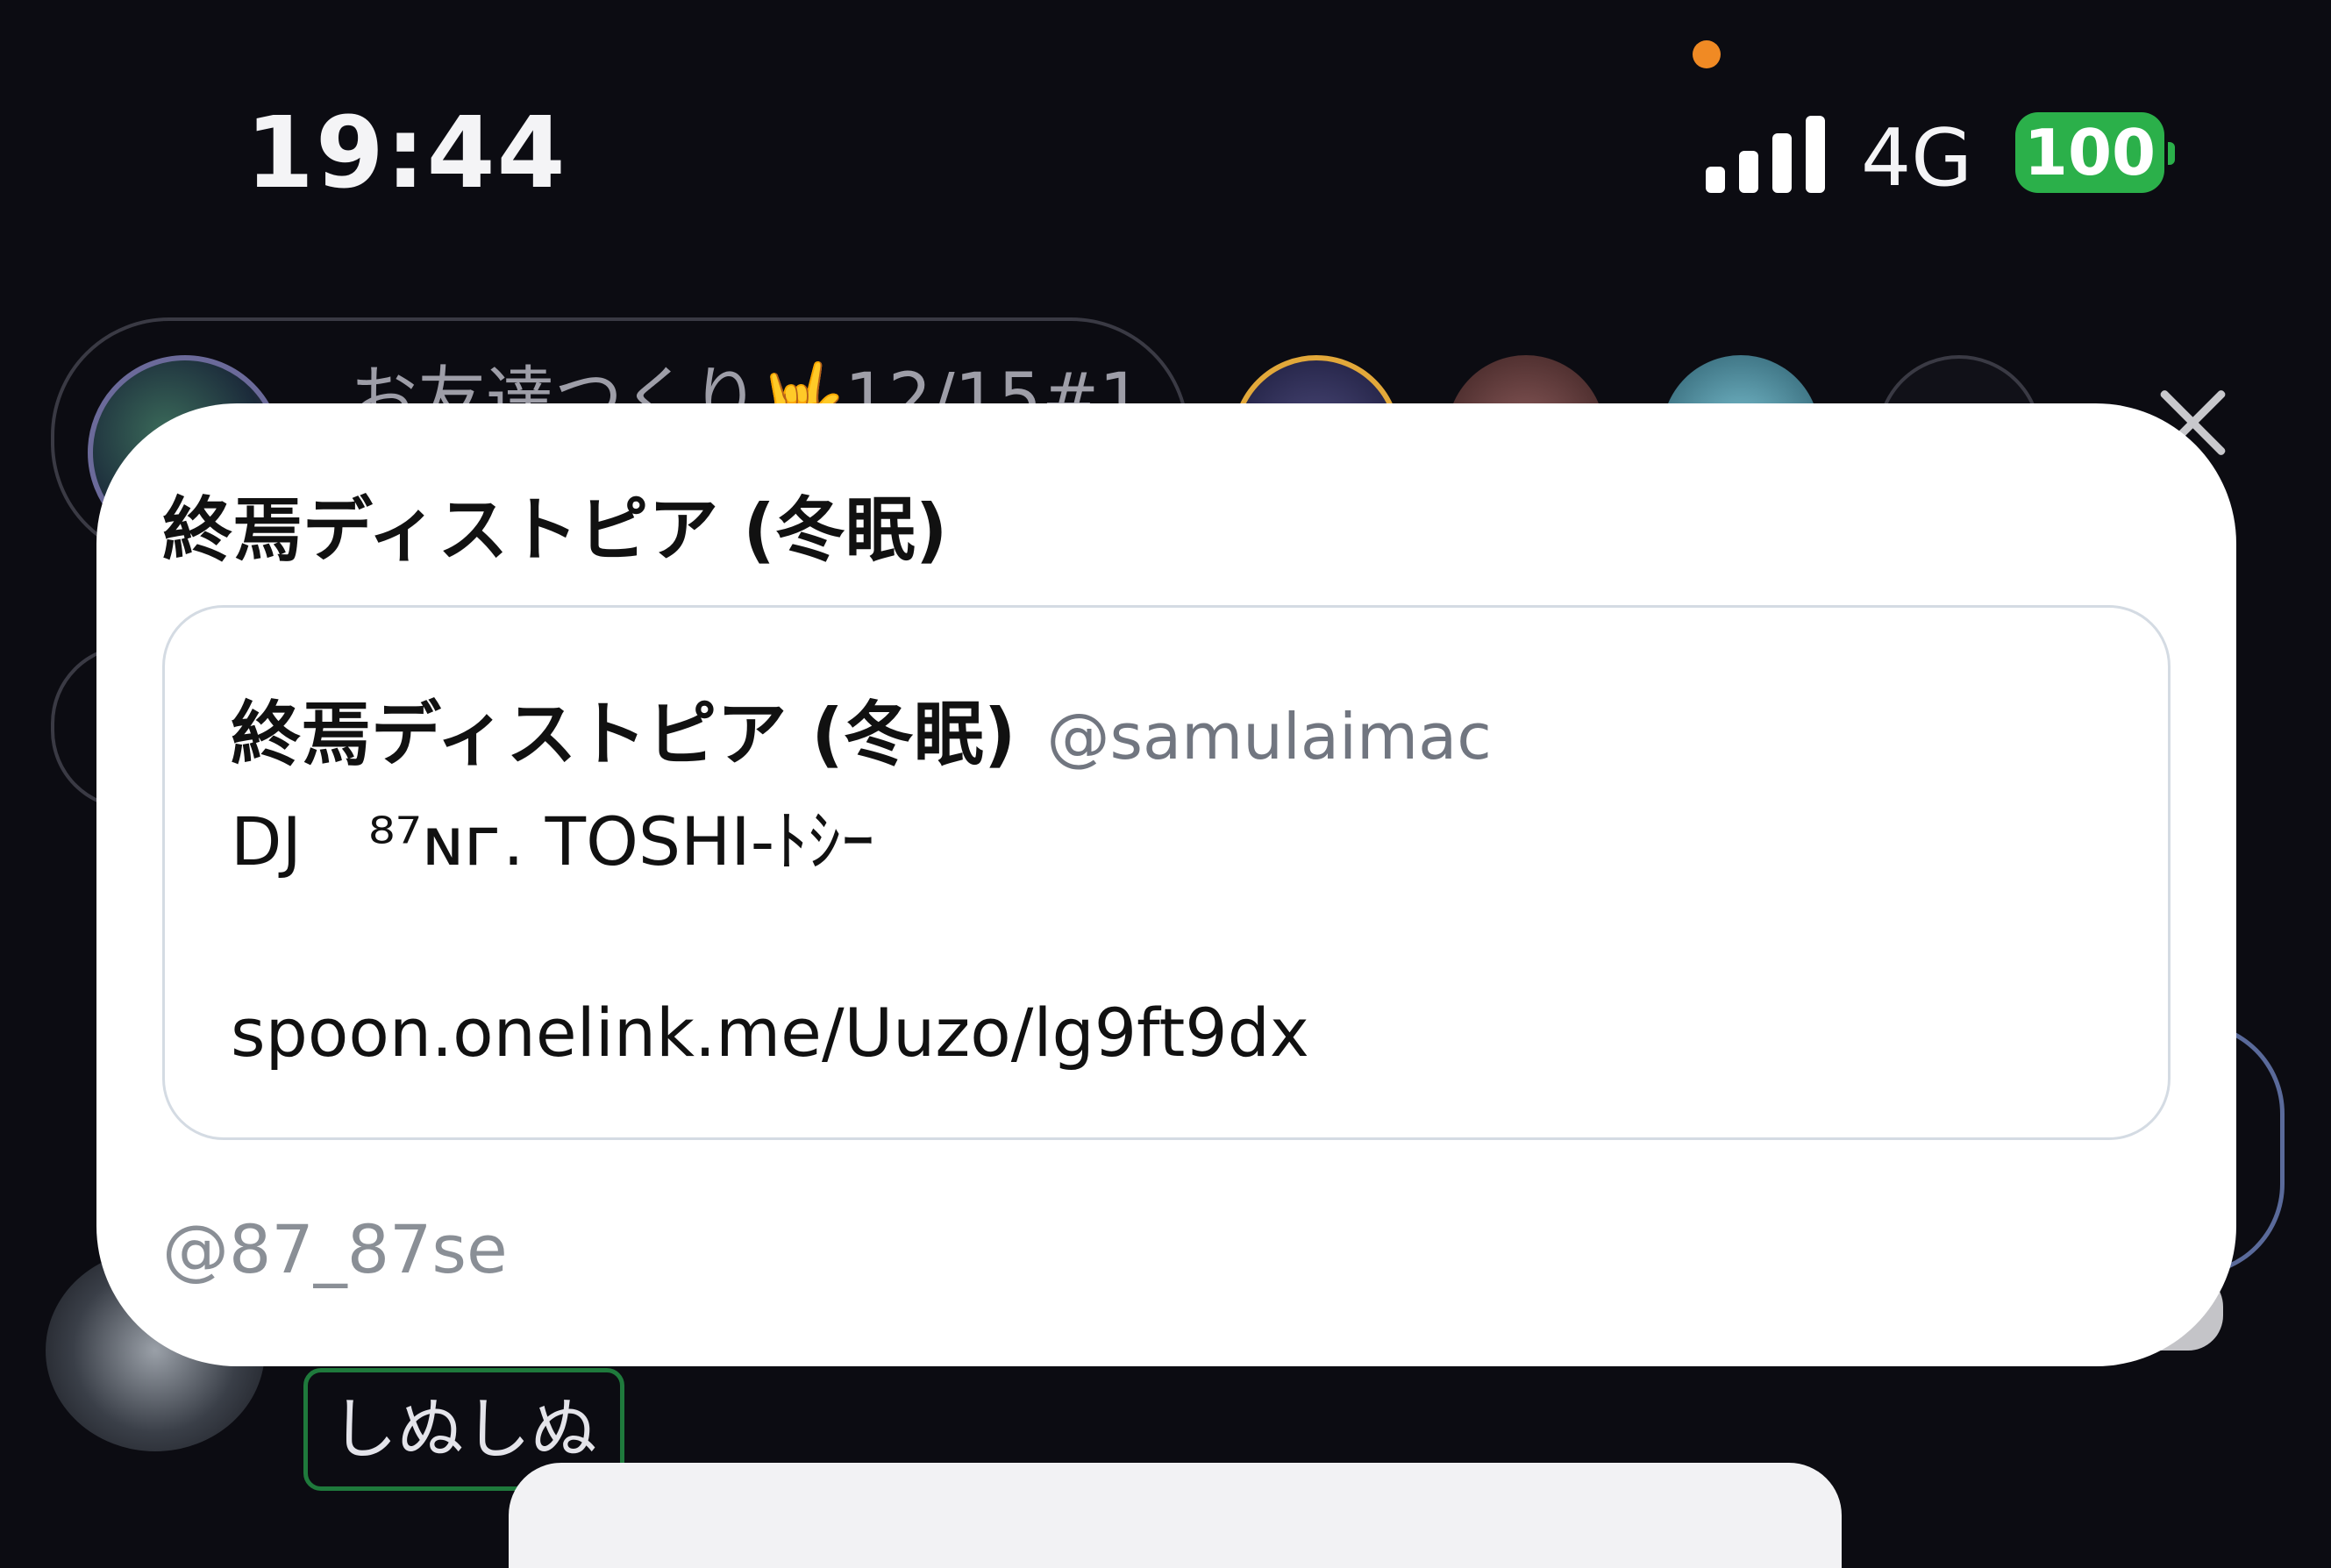 The height and width of the screenshot is (1568, 2331). What do you see at coordinates (1707, 54) in the screenshot?
I see `recording-indicator-icon` at bounding box center [1707, 54].